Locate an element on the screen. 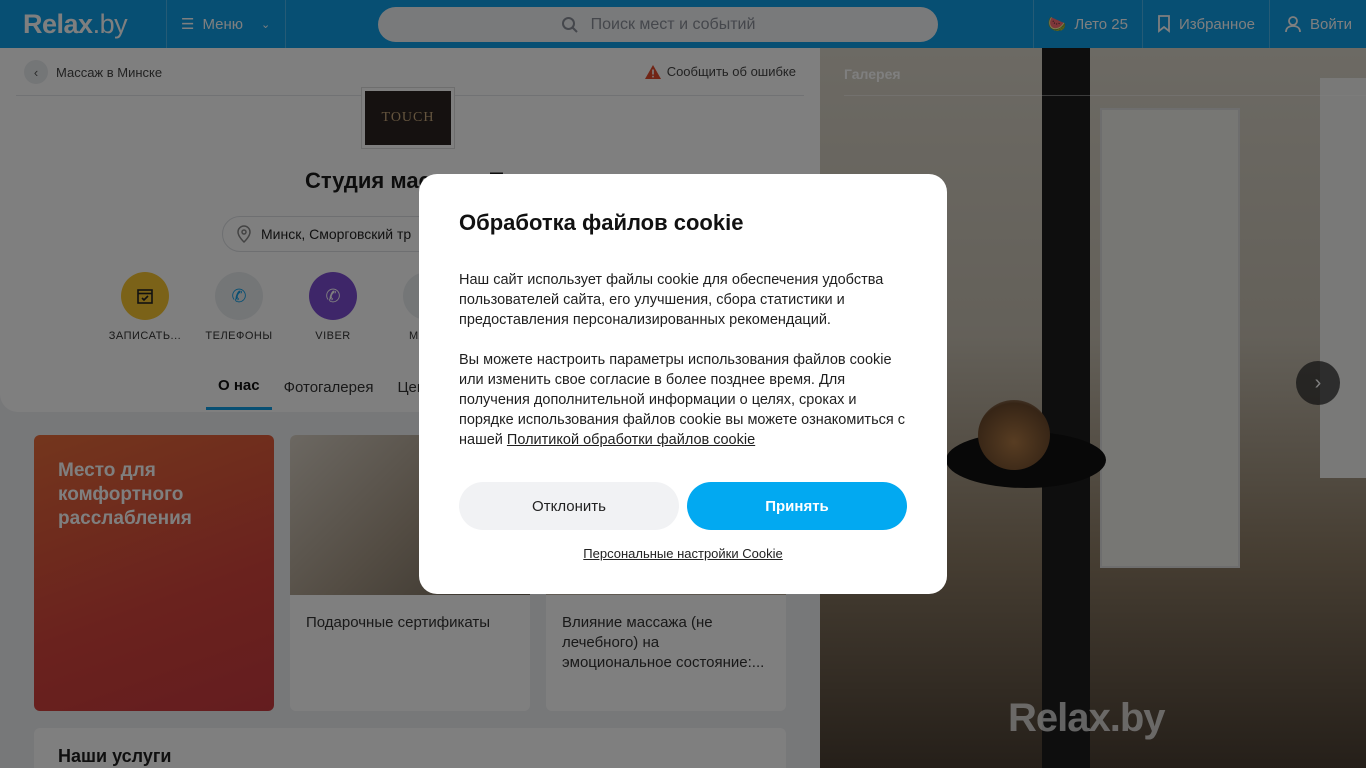 This screenshot has height=768, width=1366. cookie-buttons: Отклонить Принять is located at coordinates (683, 506).